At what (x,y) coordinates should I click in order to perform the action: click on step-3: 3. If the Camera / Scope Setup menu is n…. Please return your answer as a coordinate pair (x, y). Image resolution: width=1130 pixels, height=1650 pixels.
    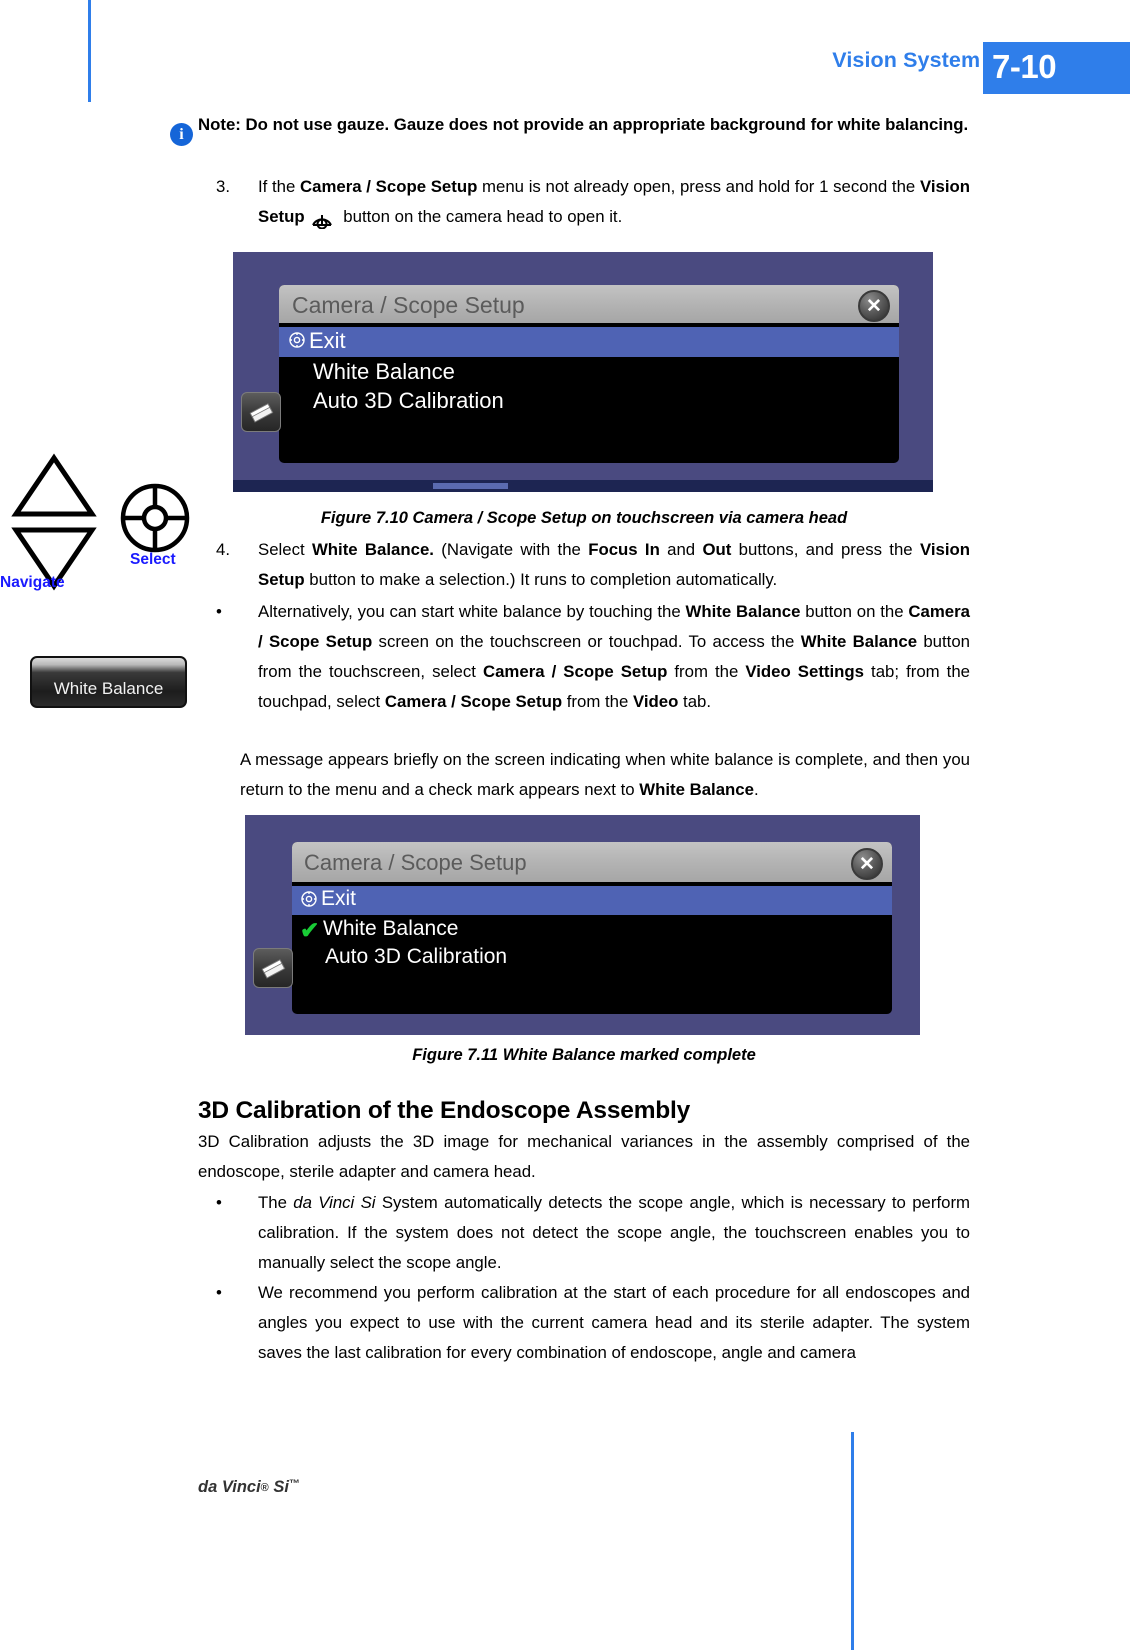
    Looking at the image, I should click on (593, 202).